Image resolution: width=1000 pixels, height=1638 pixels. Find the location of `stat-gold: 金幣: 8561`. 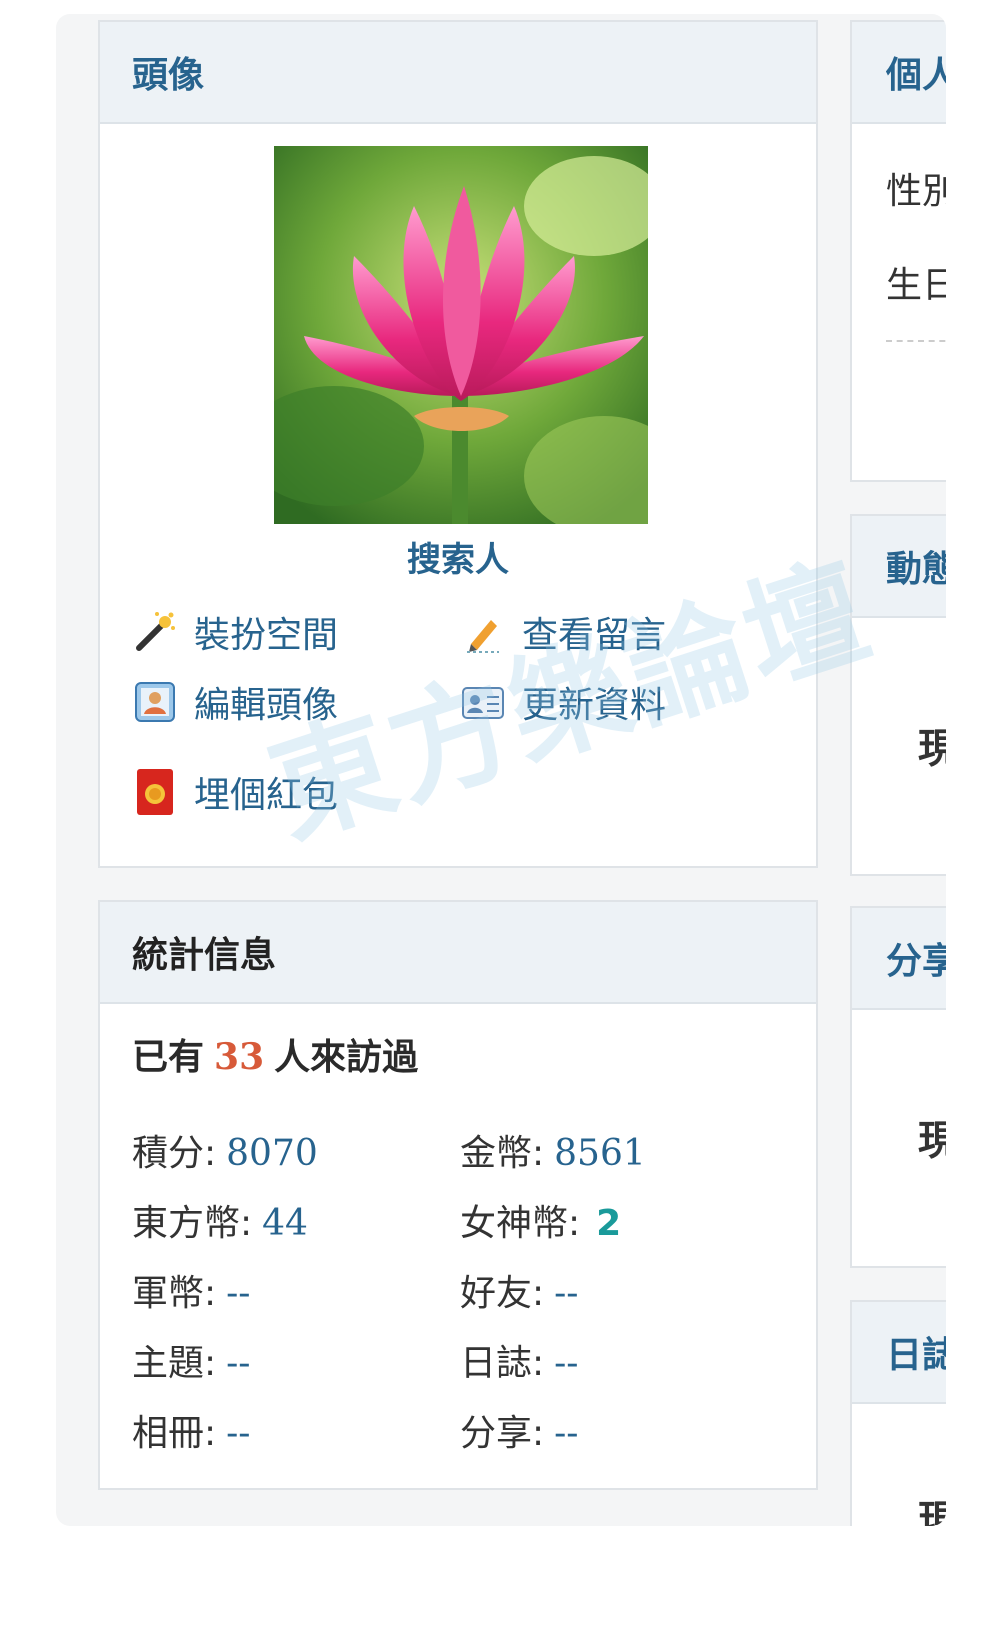

stat-gold: 金幣: 8561 is located at coordinates (553, 1150).